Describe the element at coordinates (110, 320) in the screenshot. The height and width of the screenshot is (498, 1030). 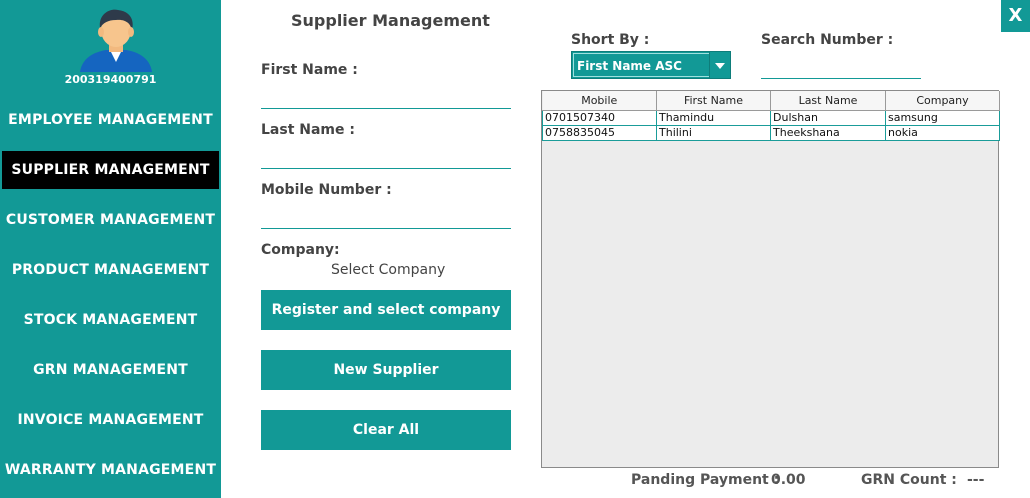
I see `sidebar-item-stock: STOCK MANAGEMENT` at that location.